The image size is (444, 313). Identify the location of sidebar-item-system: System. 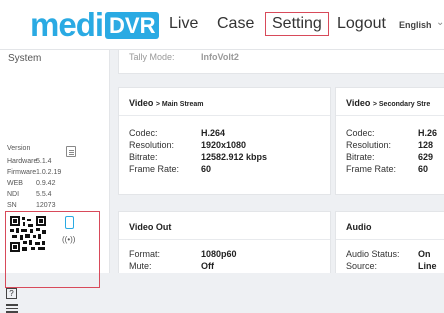
(24, 58).